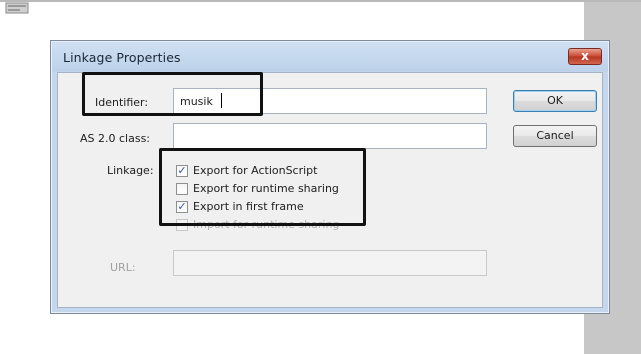  What do you see at coordinates (17, 8) in the screenshot?
I see `application-icon` at bounding box center [17, 8].